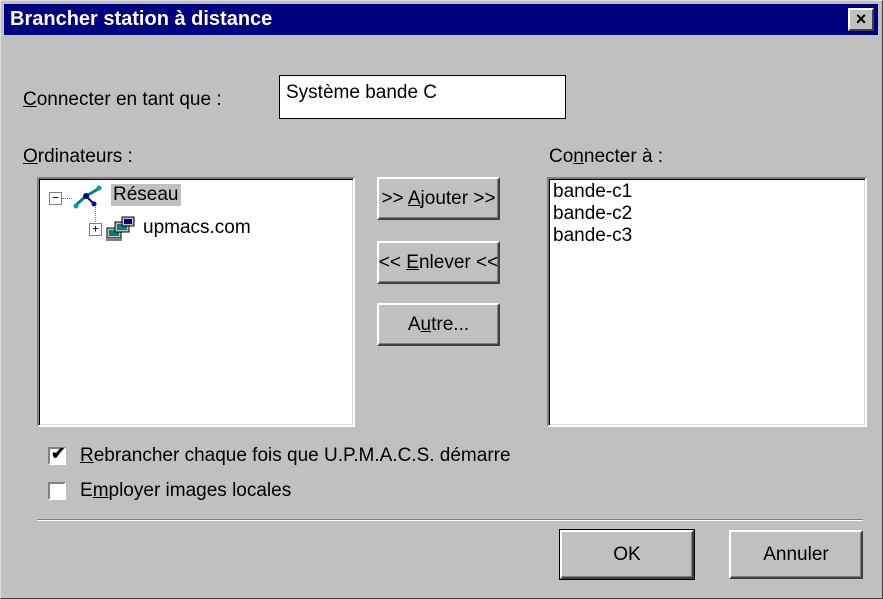 The width and height of the screenshot is (883, 599). Describe the element at coordinates (95, 229) in the screenshot. I see `expand-icon: +` at that location.